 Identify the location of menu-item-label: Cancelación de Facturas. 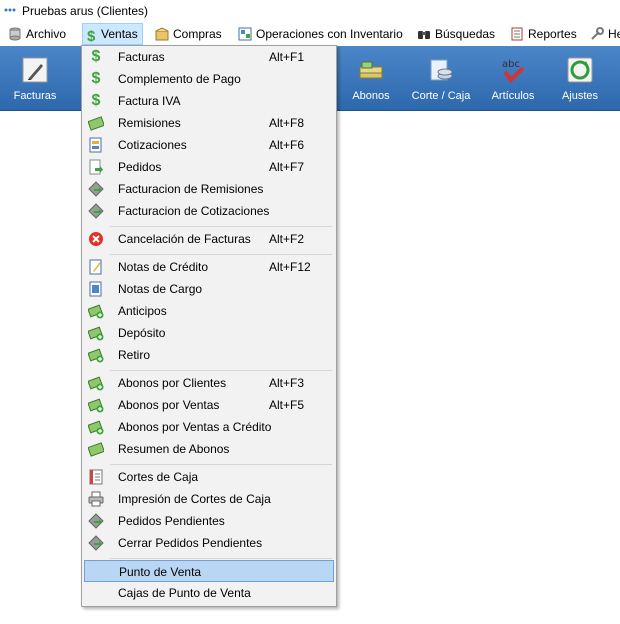
(184, 239).